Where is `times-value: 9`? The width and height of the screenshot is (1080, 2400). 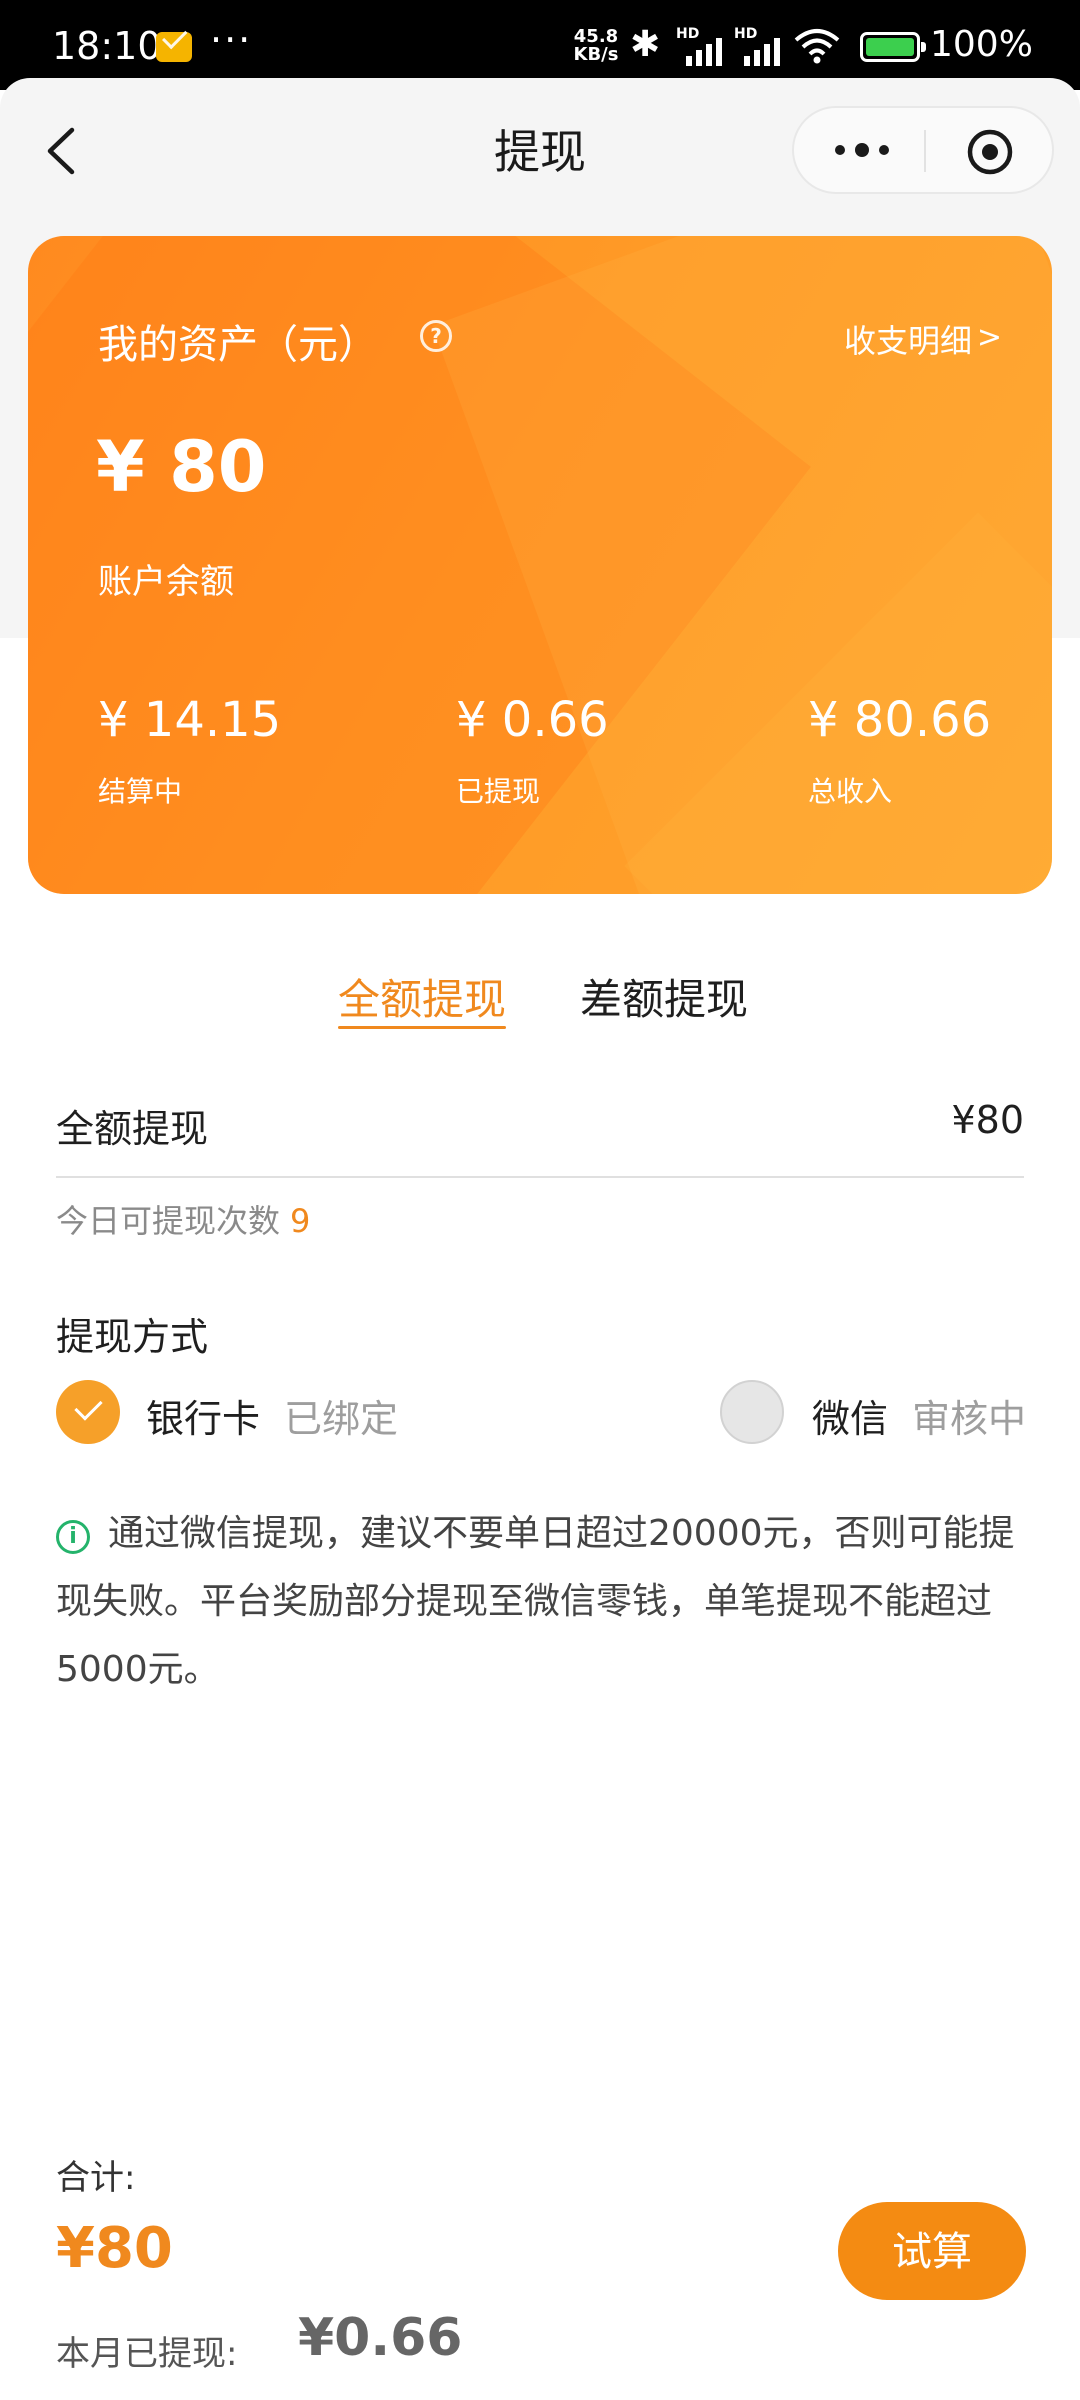
times-value: 9 is located at coordinates (300, 1221).